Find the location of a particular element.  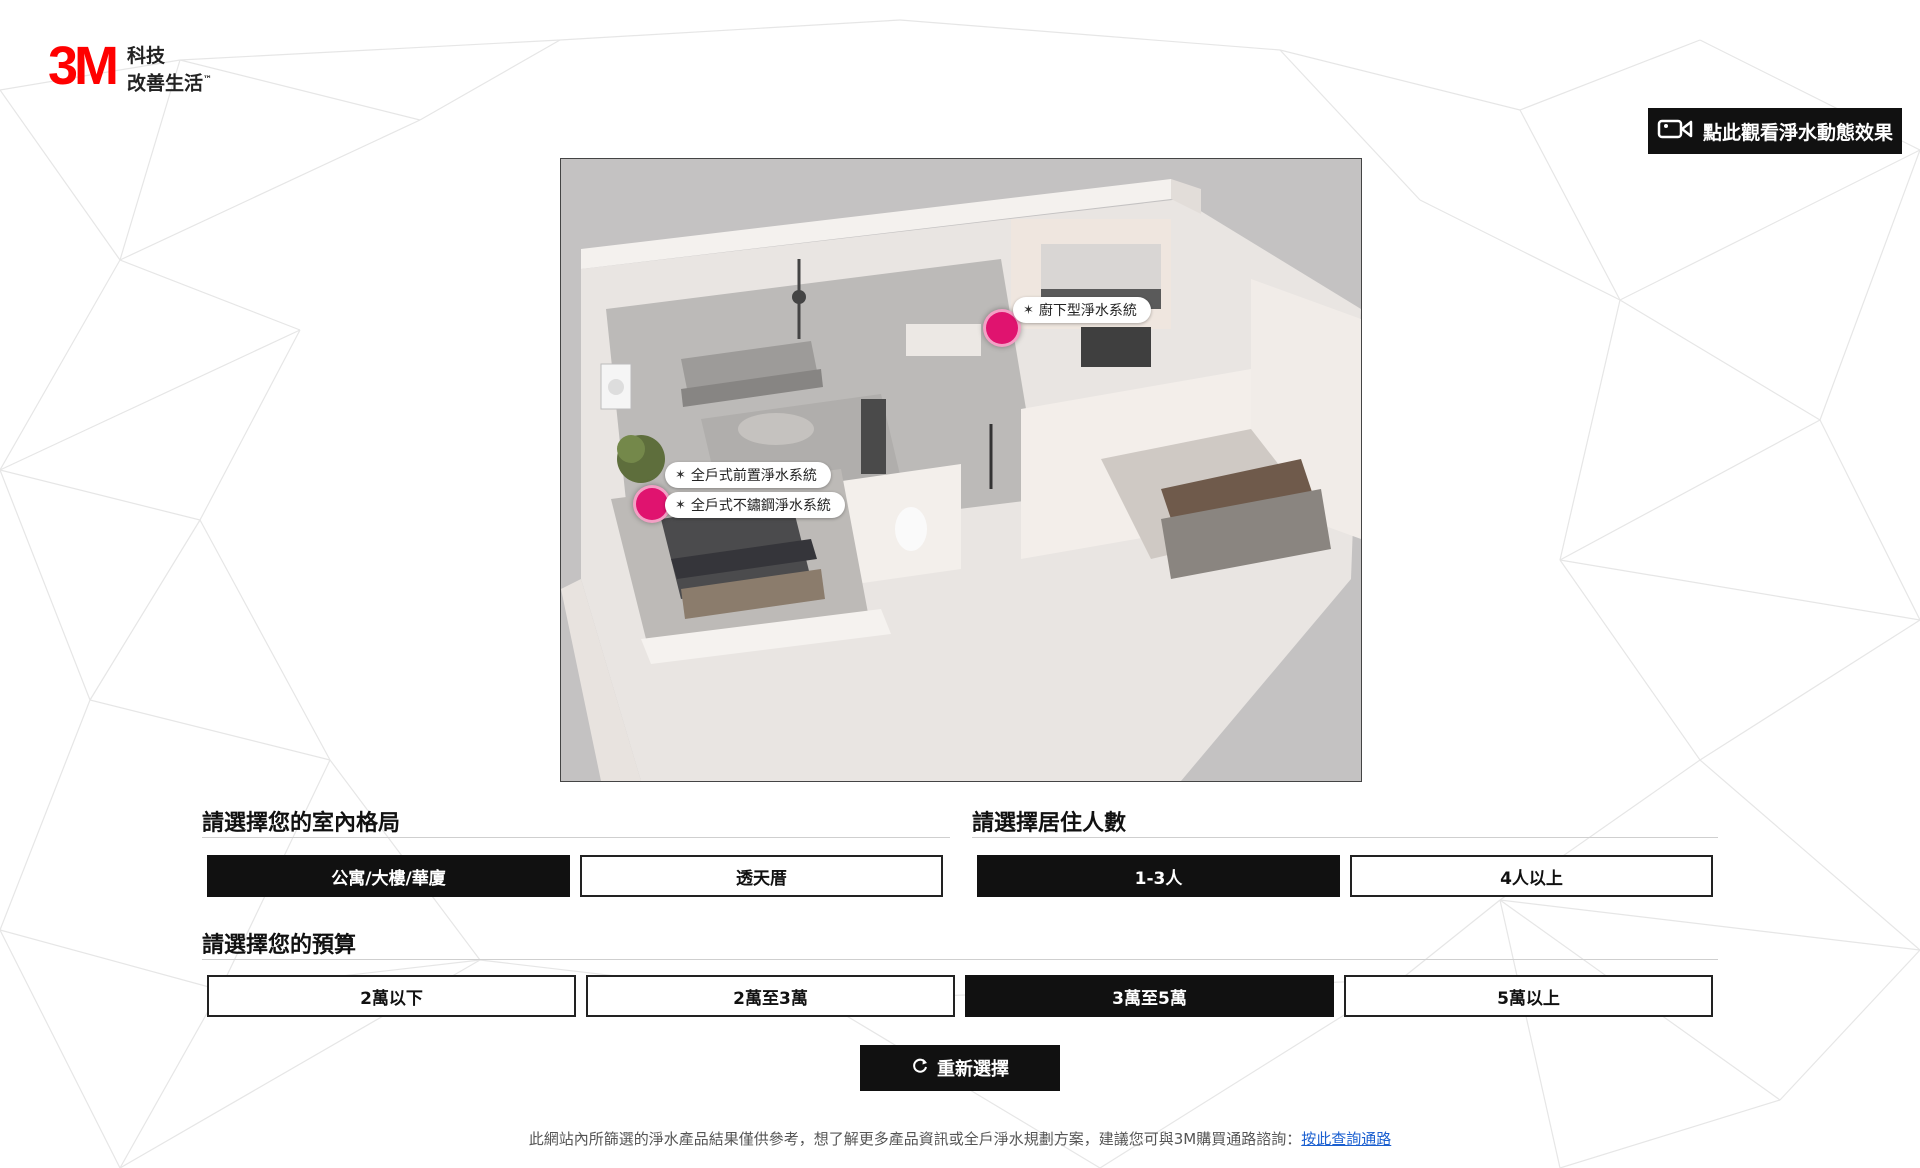

budget-option-over-5: 5萬以上 is located at coordinates (1528, 996).